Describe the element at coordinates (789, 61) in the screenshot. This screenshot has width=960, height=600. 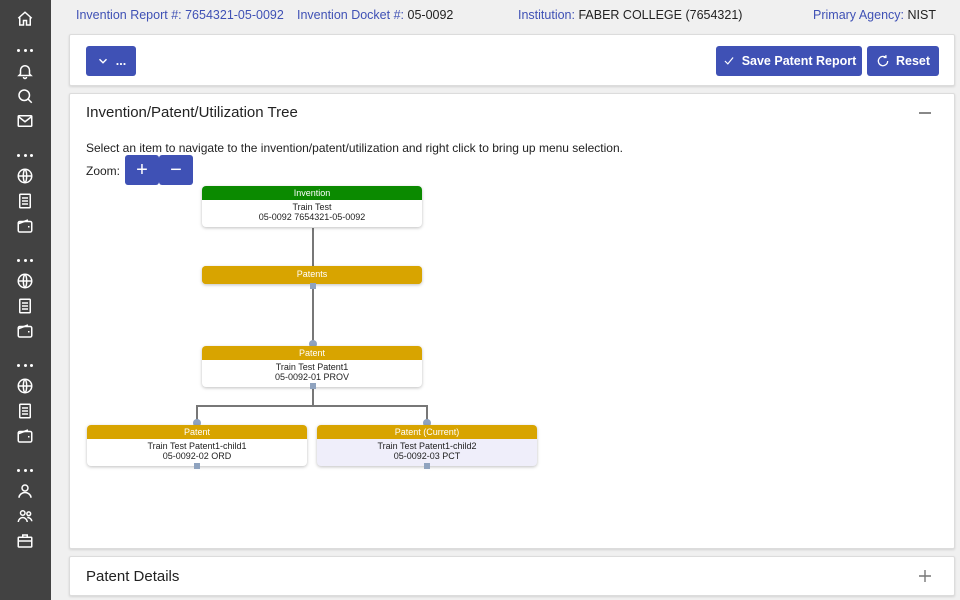
I see `save-patent-report-button: Save Patent Report` at that location.